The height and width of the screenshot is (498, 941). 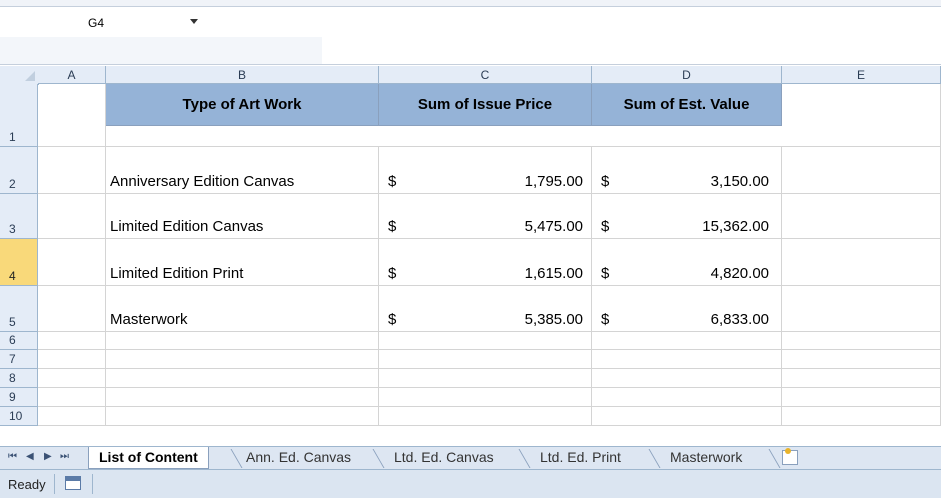 I want to click on column-header-c: C, so click(x=485, y=75).